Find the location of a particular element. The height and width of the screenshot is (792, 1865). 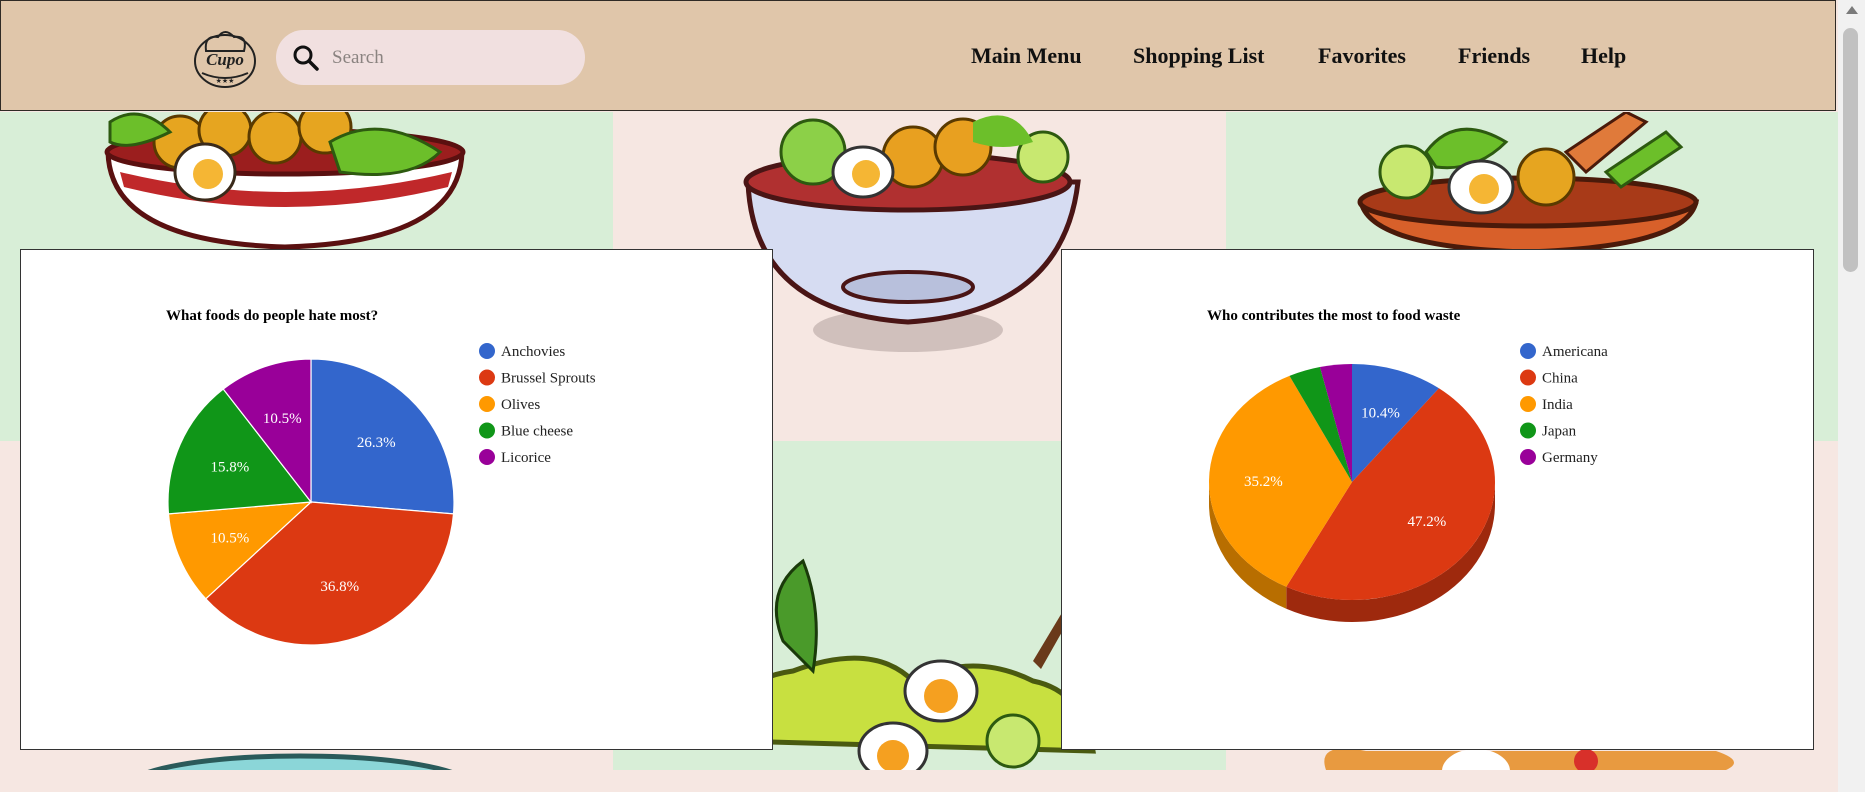

nav-favorites: Favorites is located at coordinates (1362, 56).